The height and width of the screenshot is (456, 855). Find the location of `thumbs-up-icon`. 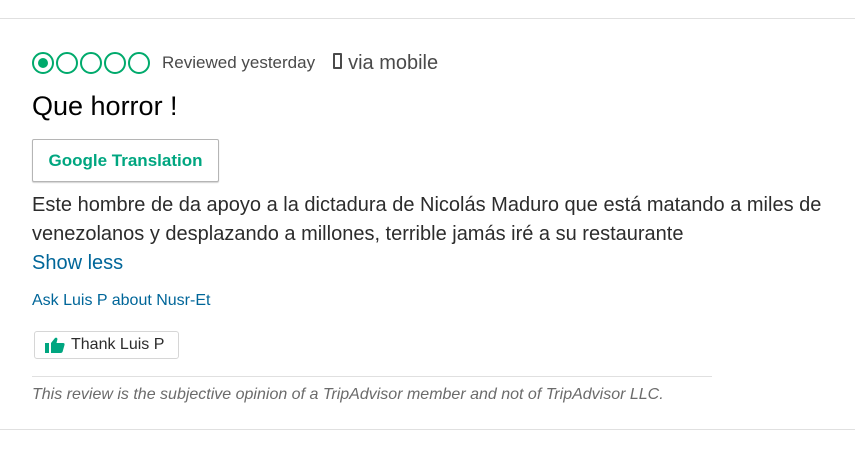

thumbs-up-icon is located at coordinates (55, 345).